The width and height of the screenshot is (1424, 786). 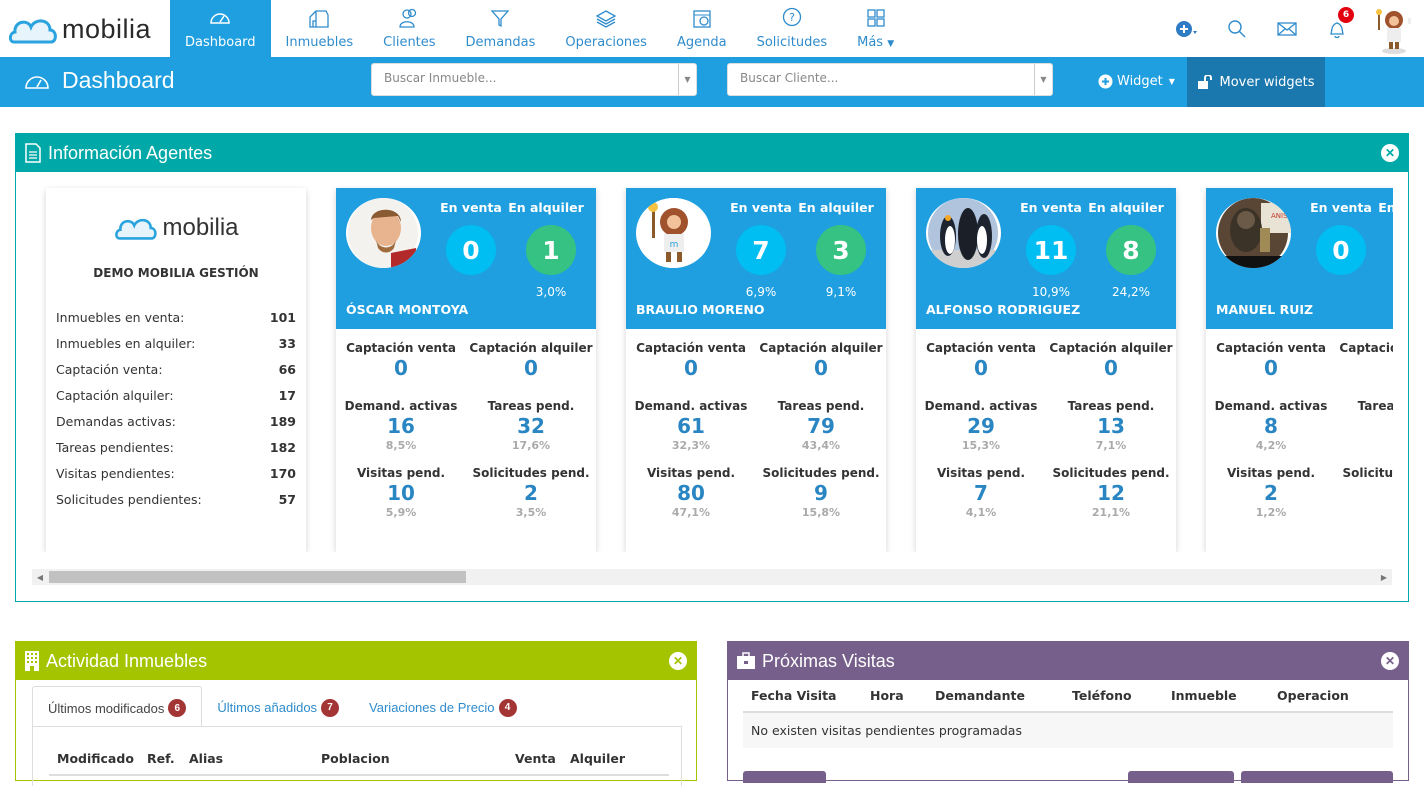 I want to click on quick-add-button, so click(x=1187, y=29).